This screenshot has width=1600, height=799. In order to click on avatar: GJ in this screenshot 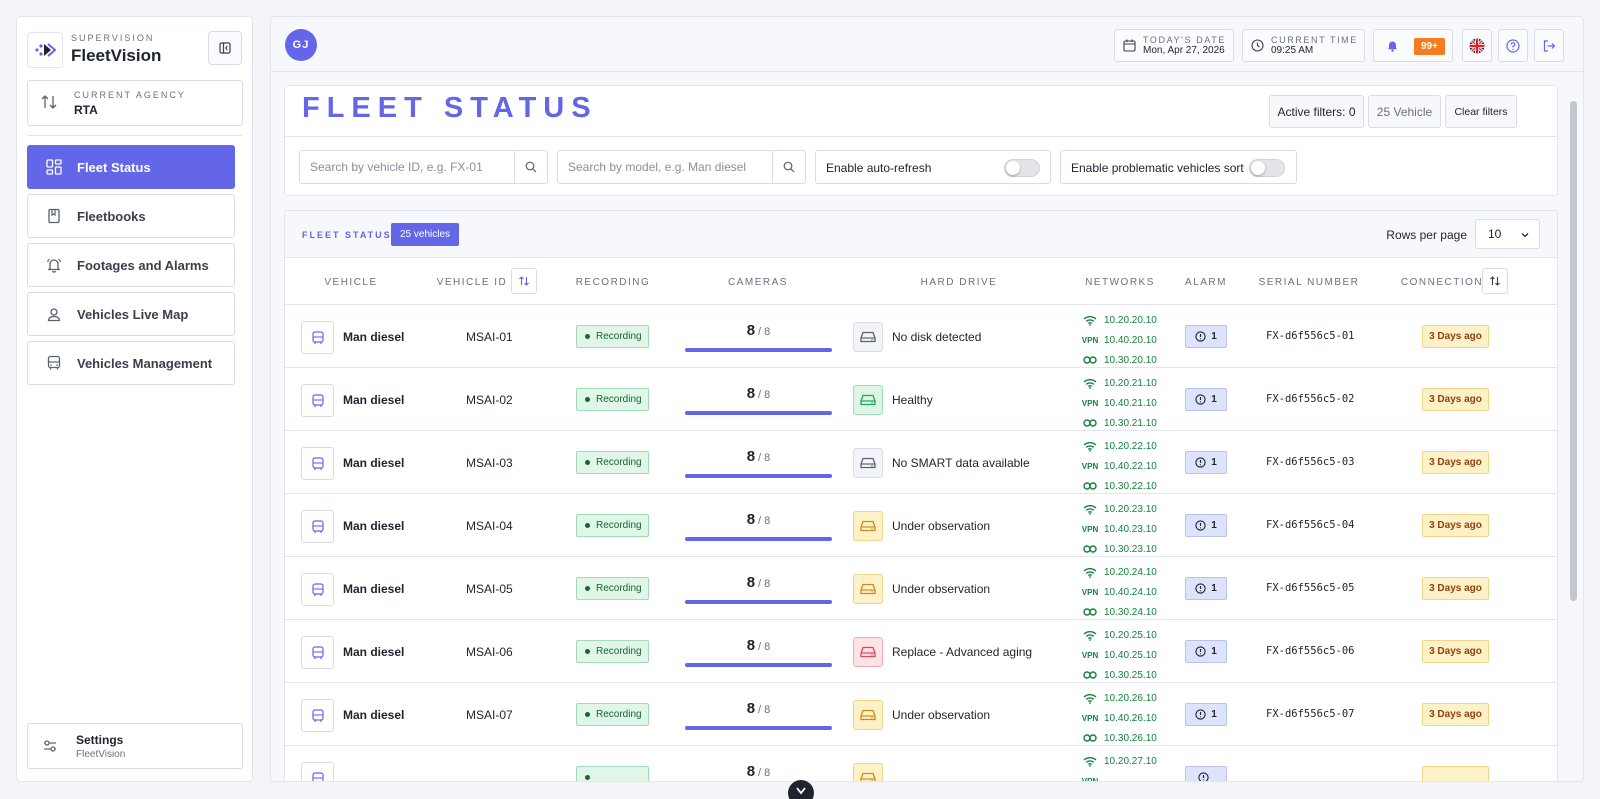, I will do `click(301, 45)`.